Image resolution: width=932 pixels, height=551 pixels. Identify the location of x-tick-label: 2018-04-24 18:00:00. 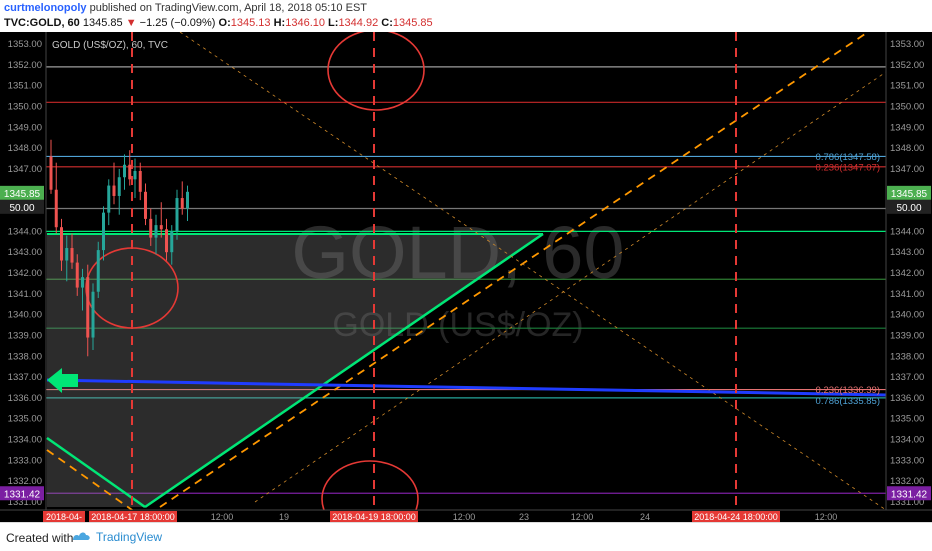
(736, 517).